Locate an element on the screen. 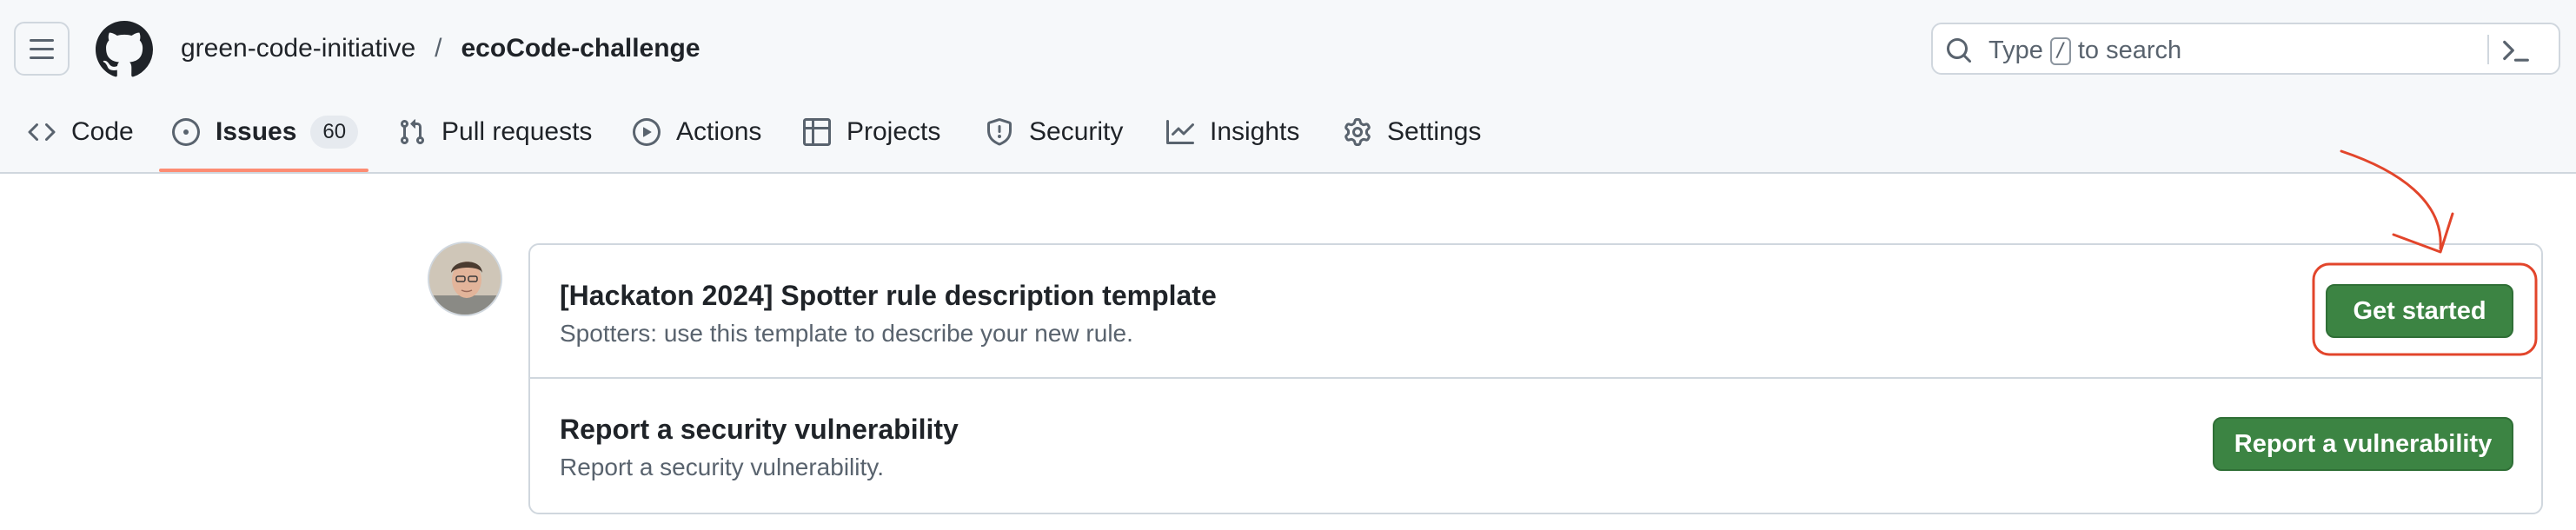 Image resolution: width=2576 pixels, height=530 pixels. get-started-button: Get started is located at coordinates (2419, 311).